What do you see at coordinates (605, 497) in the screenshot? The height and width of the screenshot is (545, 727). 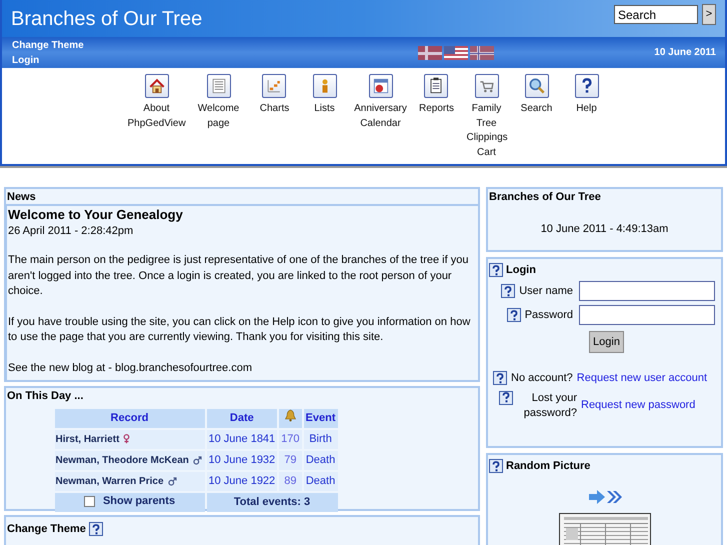 I see `arrows-icon` at bounding box center [605, 497].